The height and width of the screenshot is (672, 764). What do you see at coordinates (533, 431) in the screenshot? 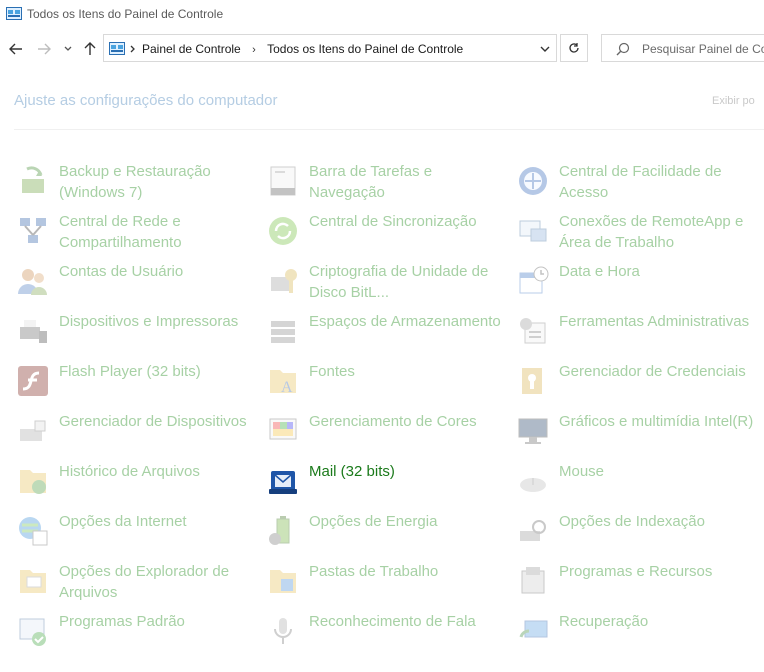
I see `intel-graphics-icon` at bounding box center [533, 431].